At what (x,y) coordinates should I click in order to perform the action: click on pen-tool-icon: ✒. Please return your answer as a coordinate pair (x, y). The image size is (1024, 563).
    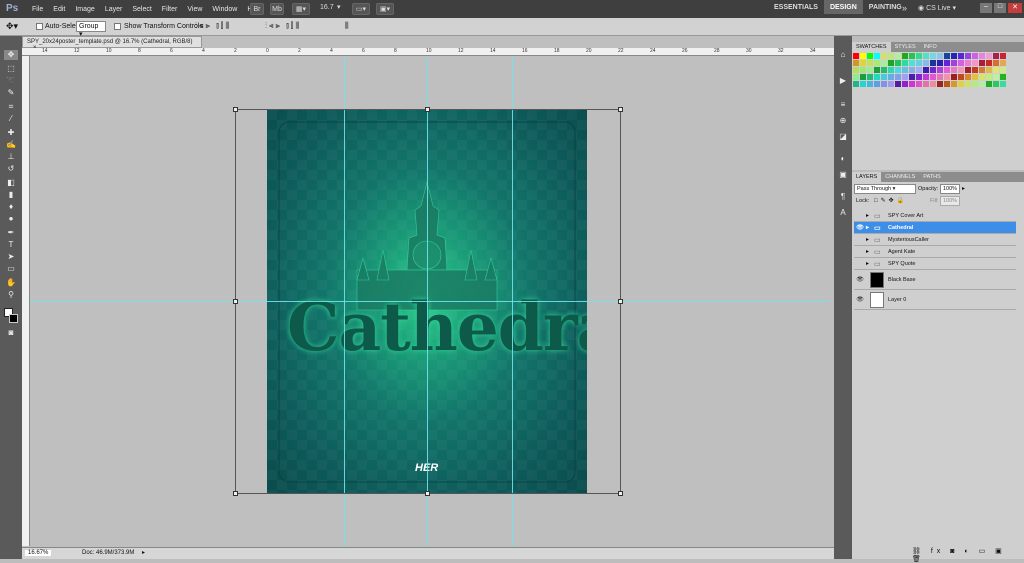
    Looking at the image, I should click on (11, 233).